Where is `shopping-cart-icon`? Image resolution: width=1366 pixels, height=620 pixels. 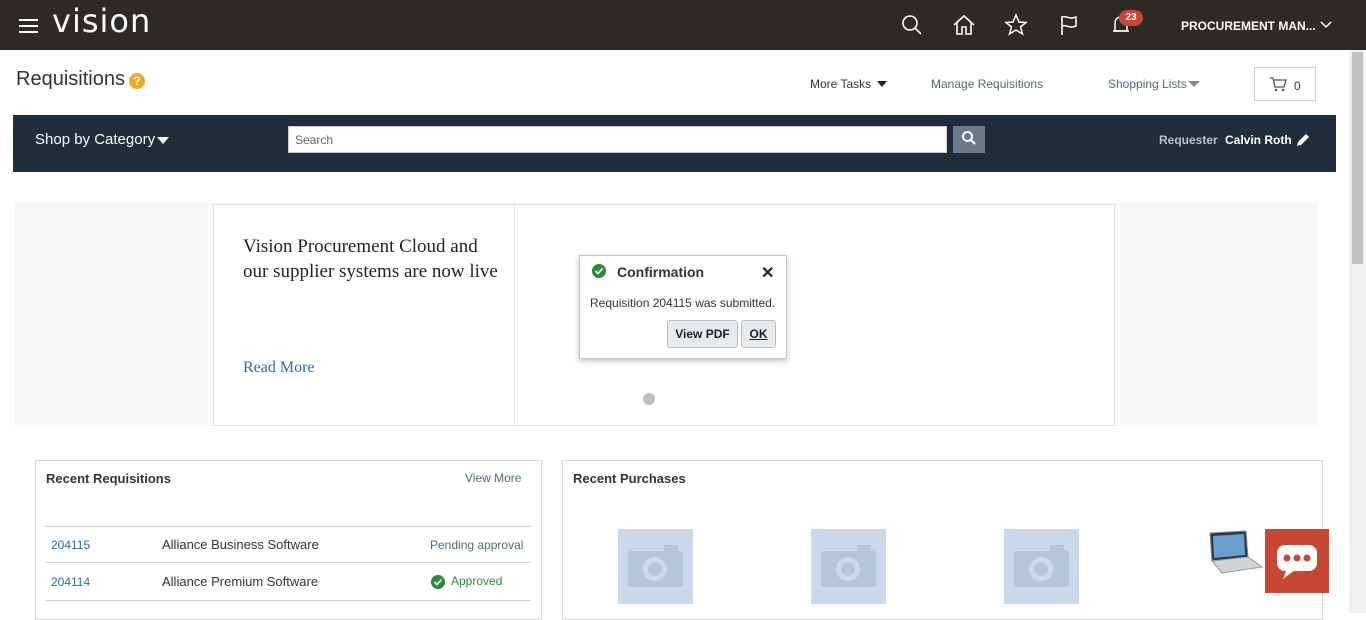 shopping-cart-icon is located at coordinates (1278, 84).